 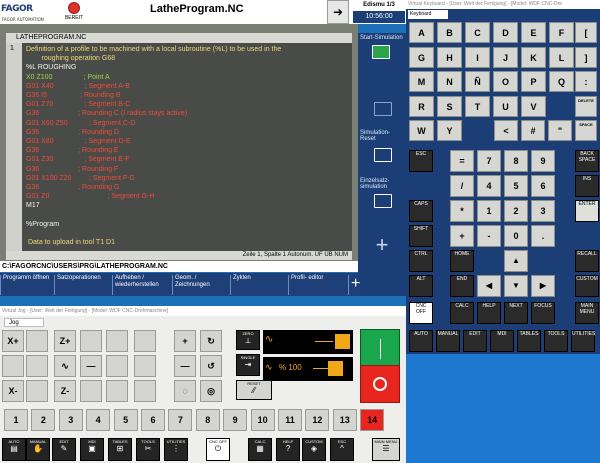 I want to click on key-cnc-off: CNC OFF, so click(x=421, y=313).